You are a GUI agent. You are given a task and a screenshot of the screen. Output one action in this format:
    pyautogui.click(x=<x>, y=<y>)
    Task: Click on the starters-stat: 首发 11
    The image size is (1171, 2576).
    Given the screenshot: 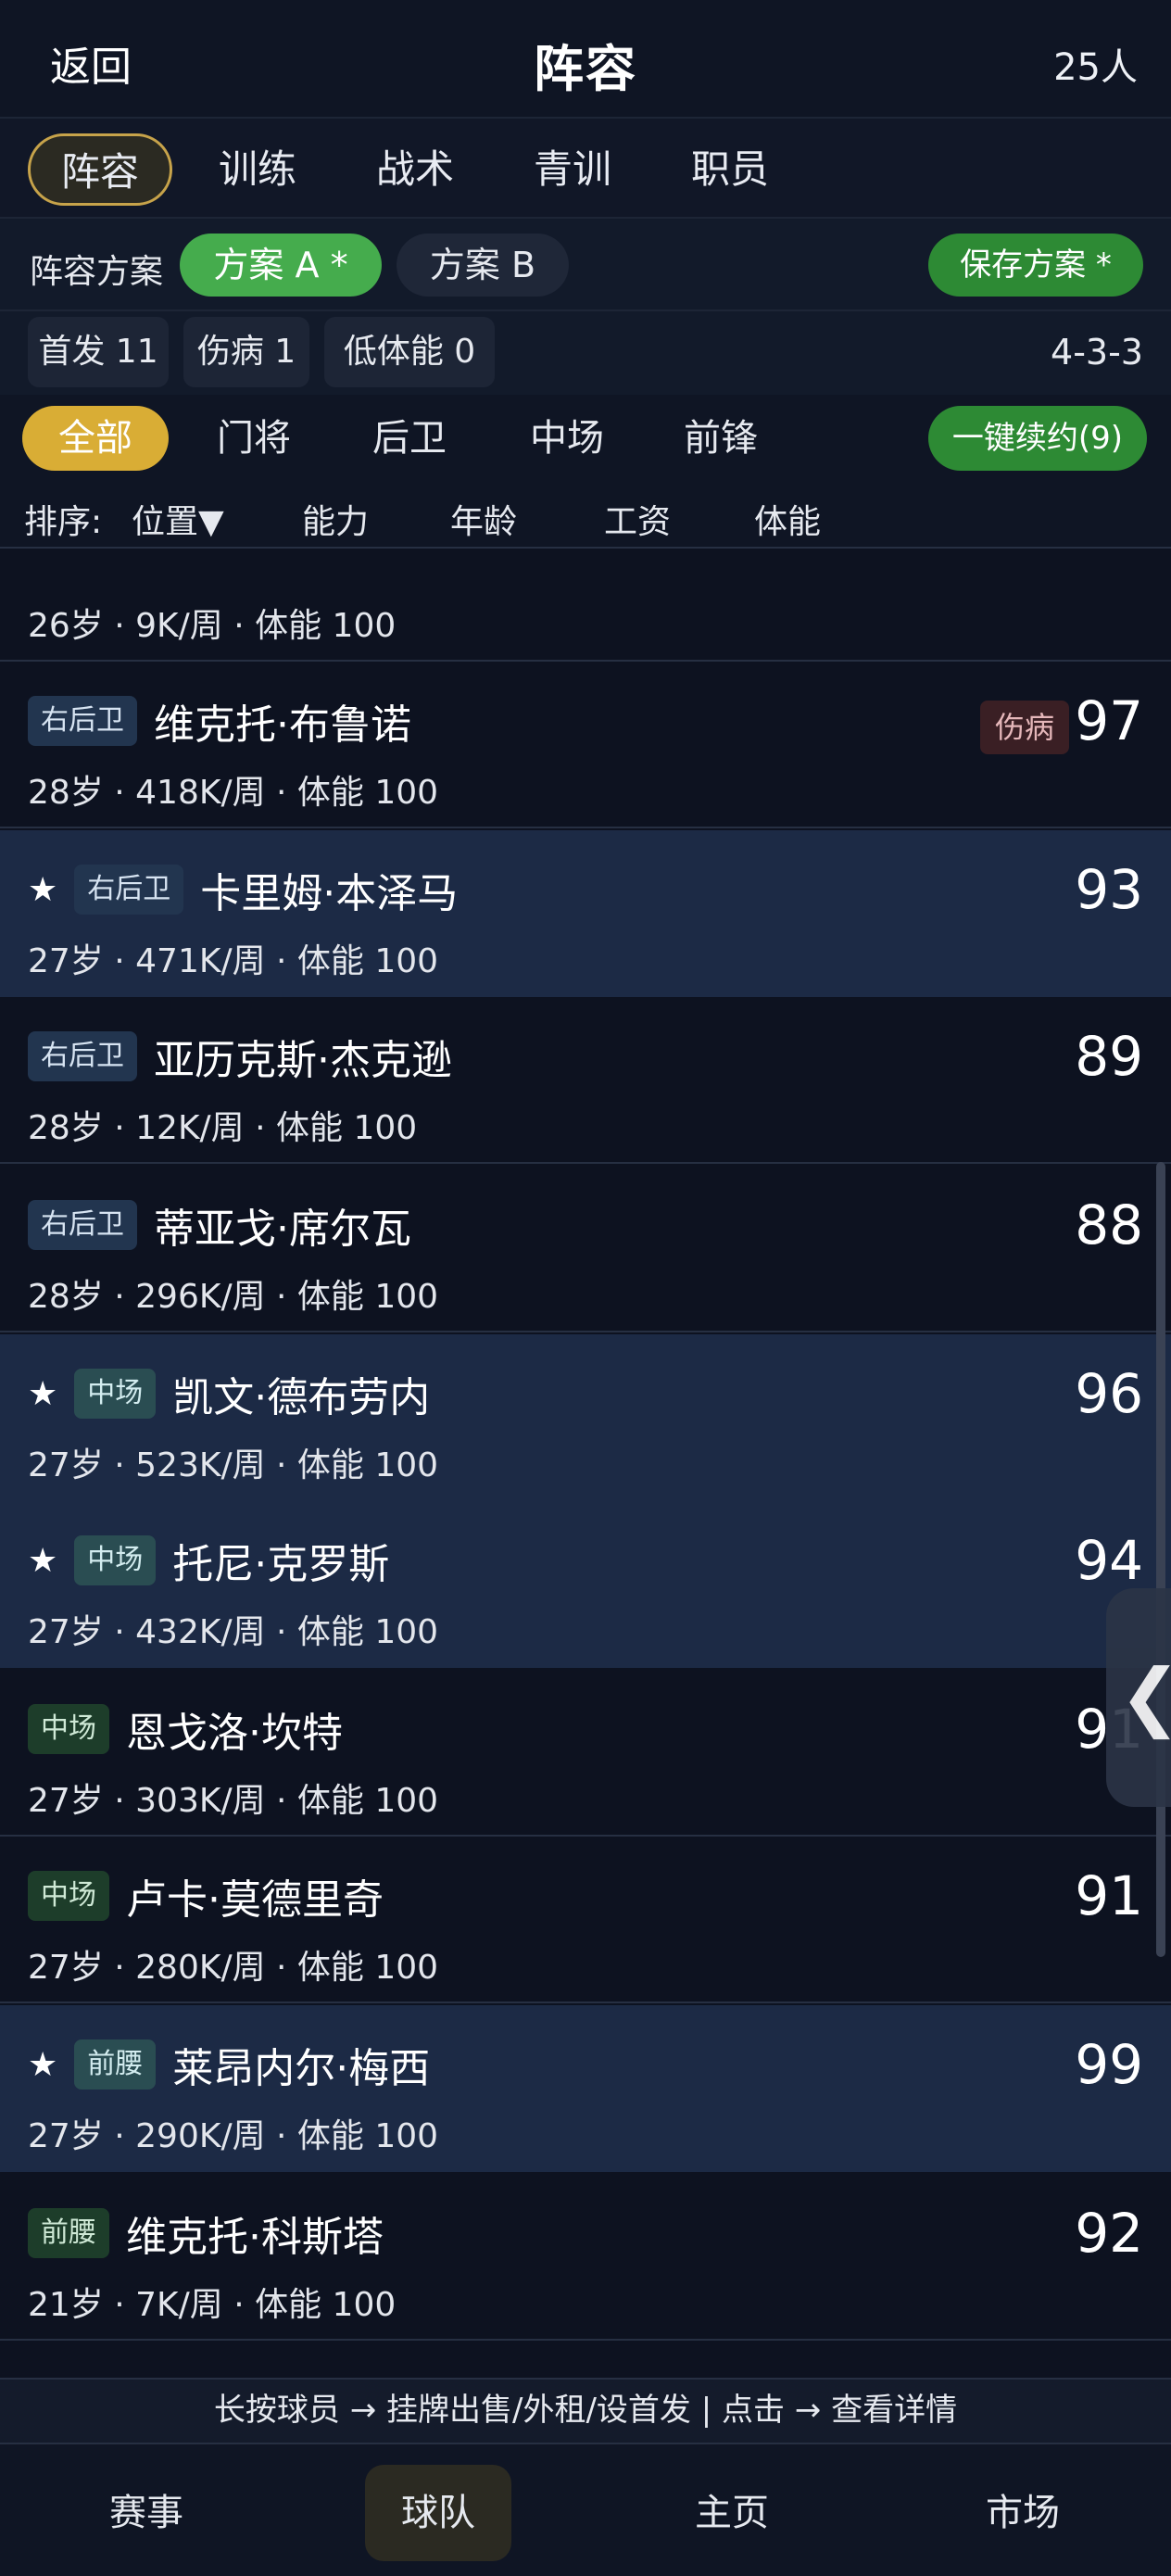 What is the action you would take?
    pyautogui.click(x=99, y=352)
    